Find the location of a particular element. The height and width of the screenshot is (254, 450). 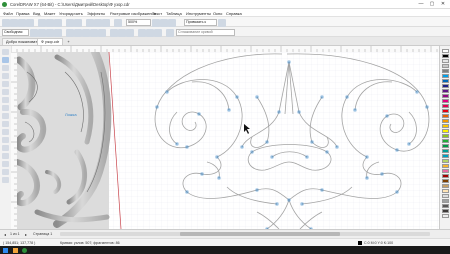

cut-icon is located at coordinates (42, 22).